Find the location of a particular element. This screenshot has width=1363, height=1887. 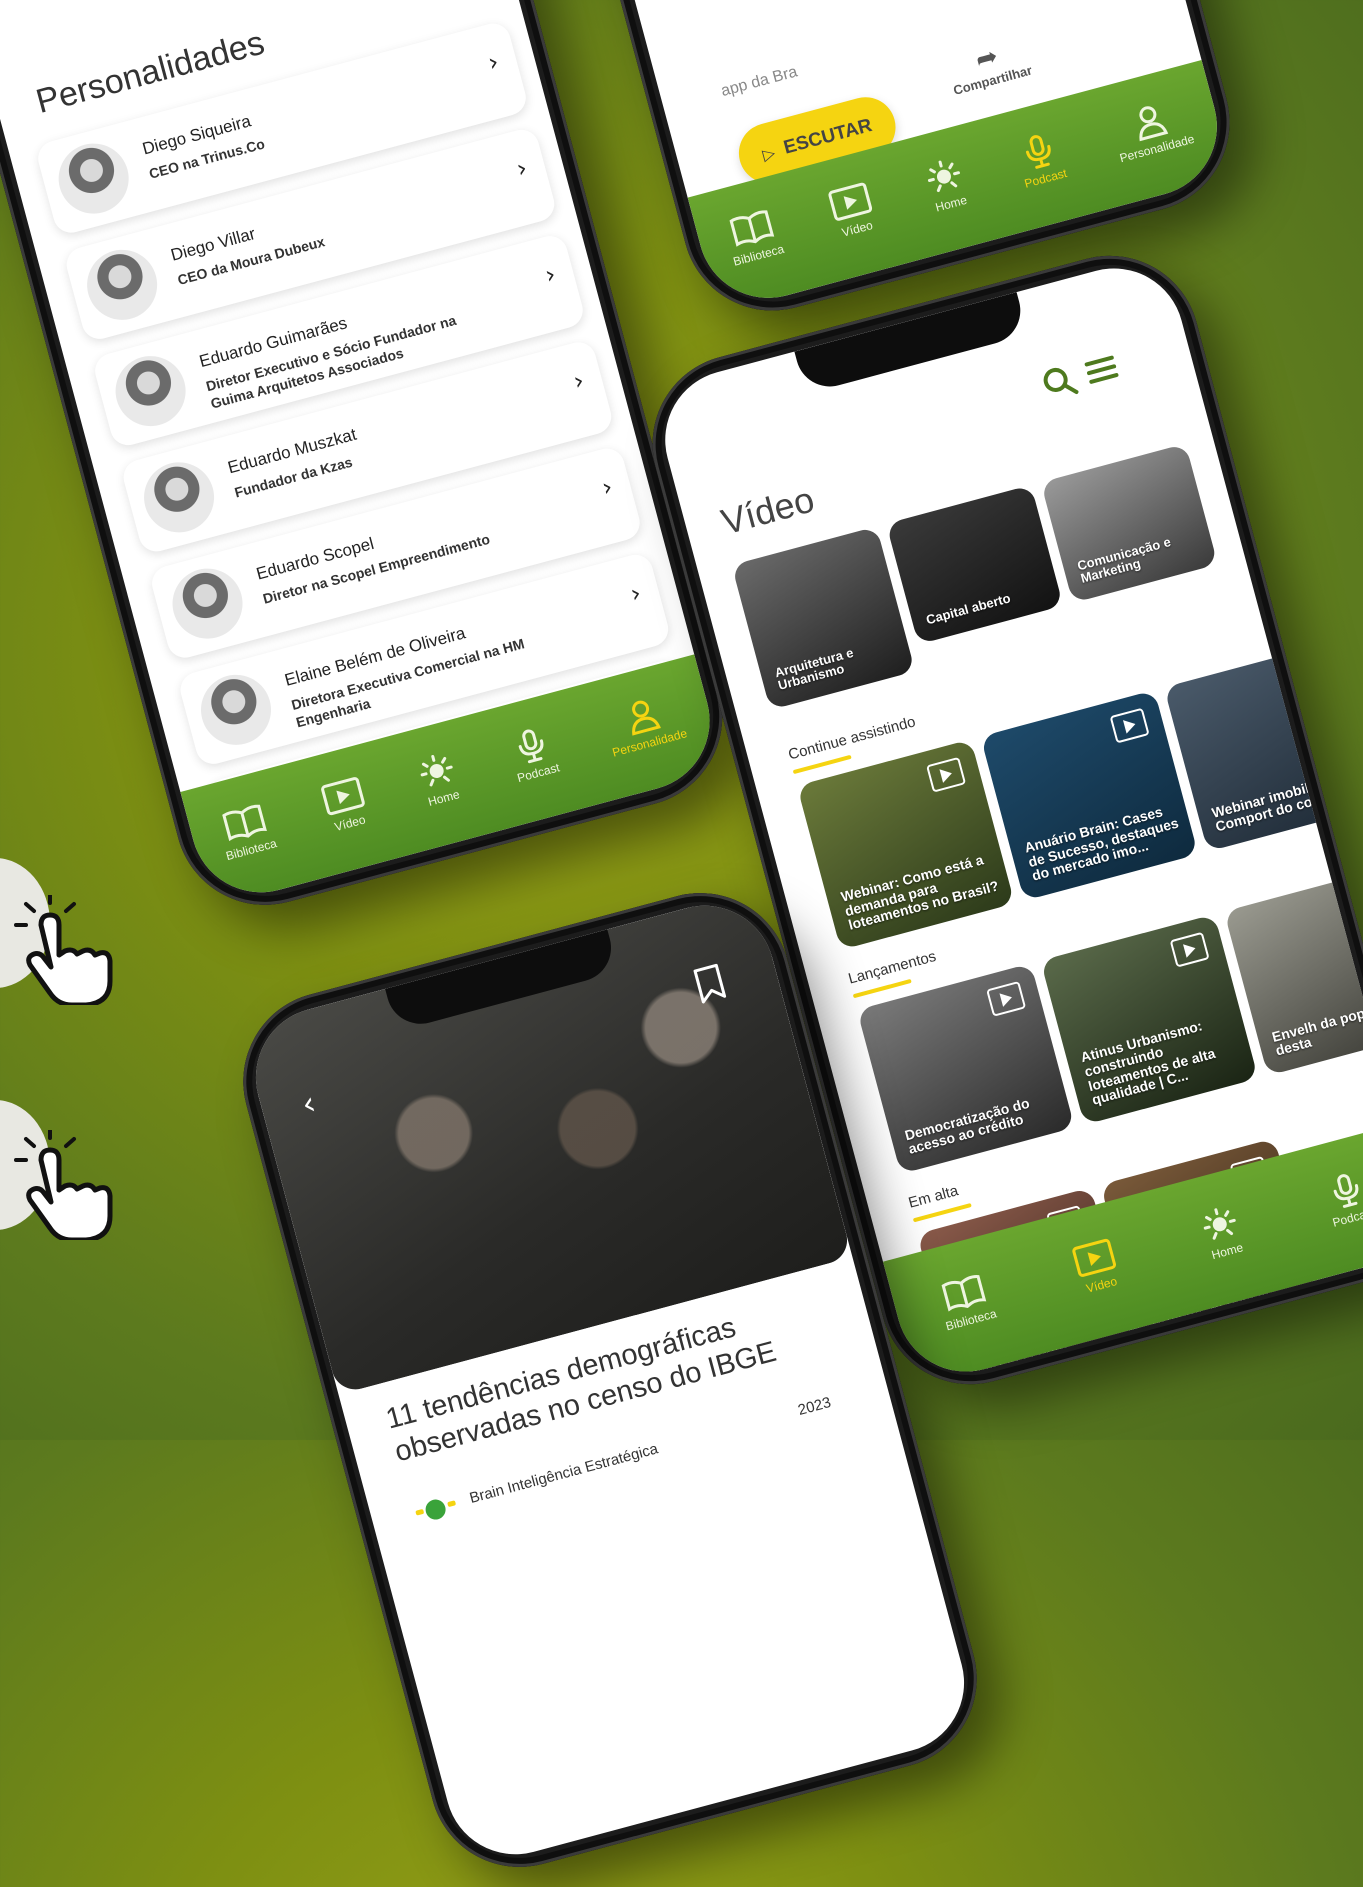

article-author: Brain Inteligência Estratégica is located at coordinates (563, 1473).